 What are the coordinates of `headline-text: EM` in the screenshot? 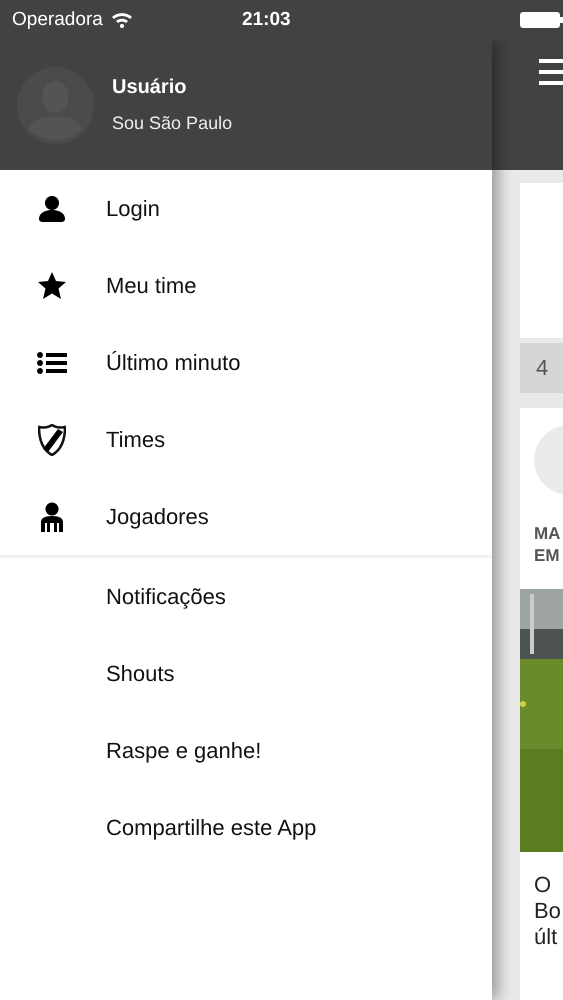 It's located at (547, 556).